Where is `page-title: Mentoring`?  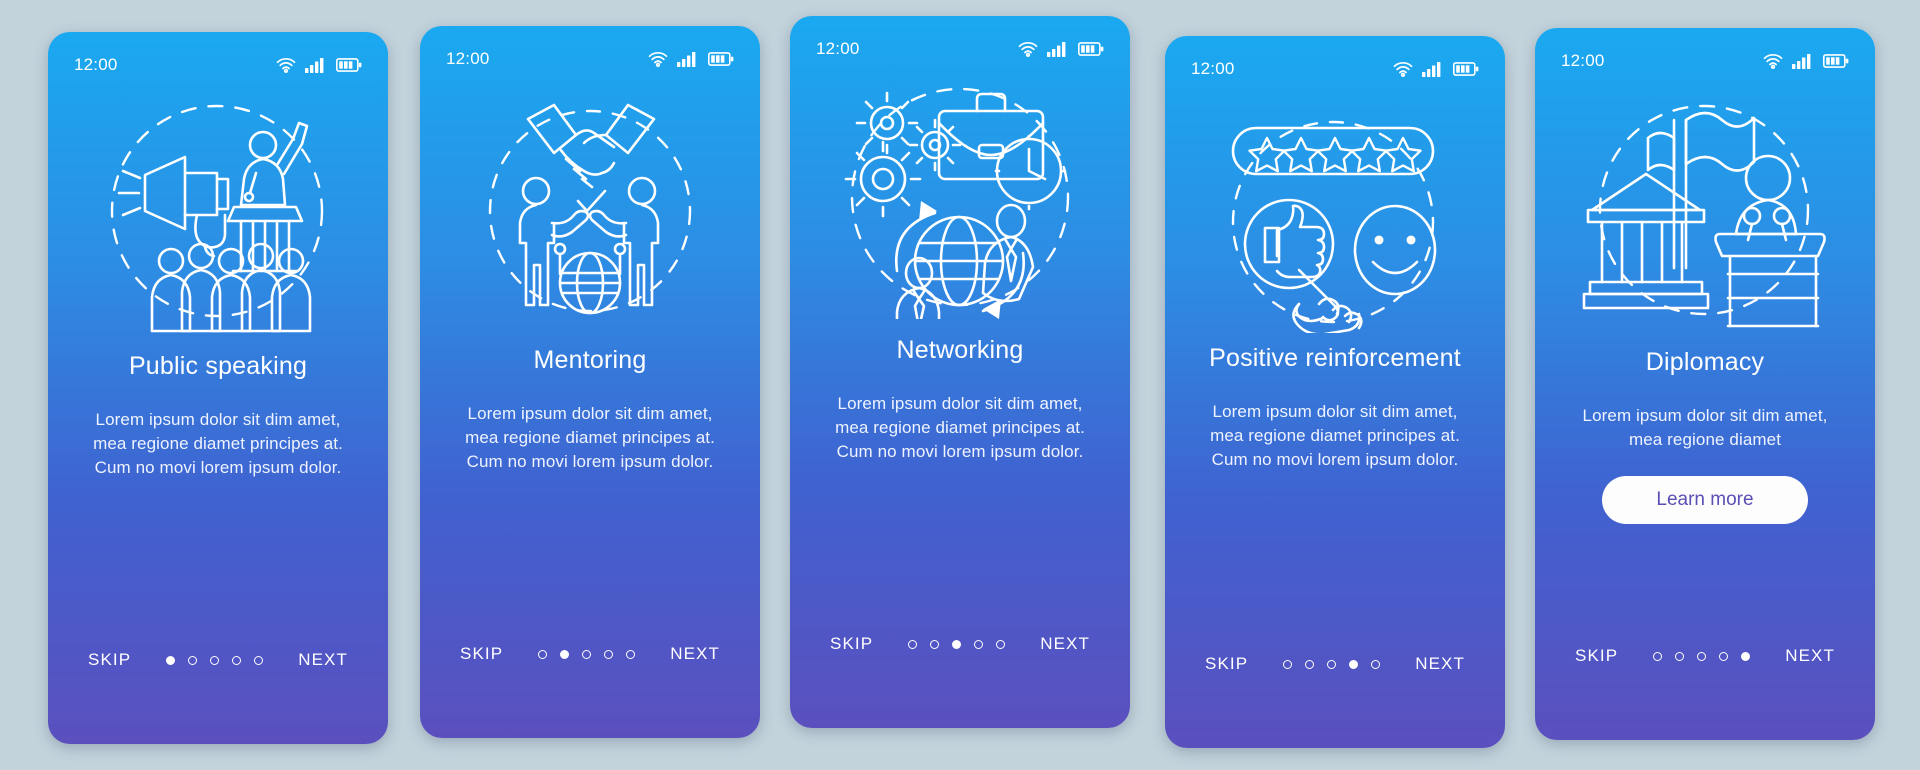 page-title: Mentoring is located at coordinates (590, 360).